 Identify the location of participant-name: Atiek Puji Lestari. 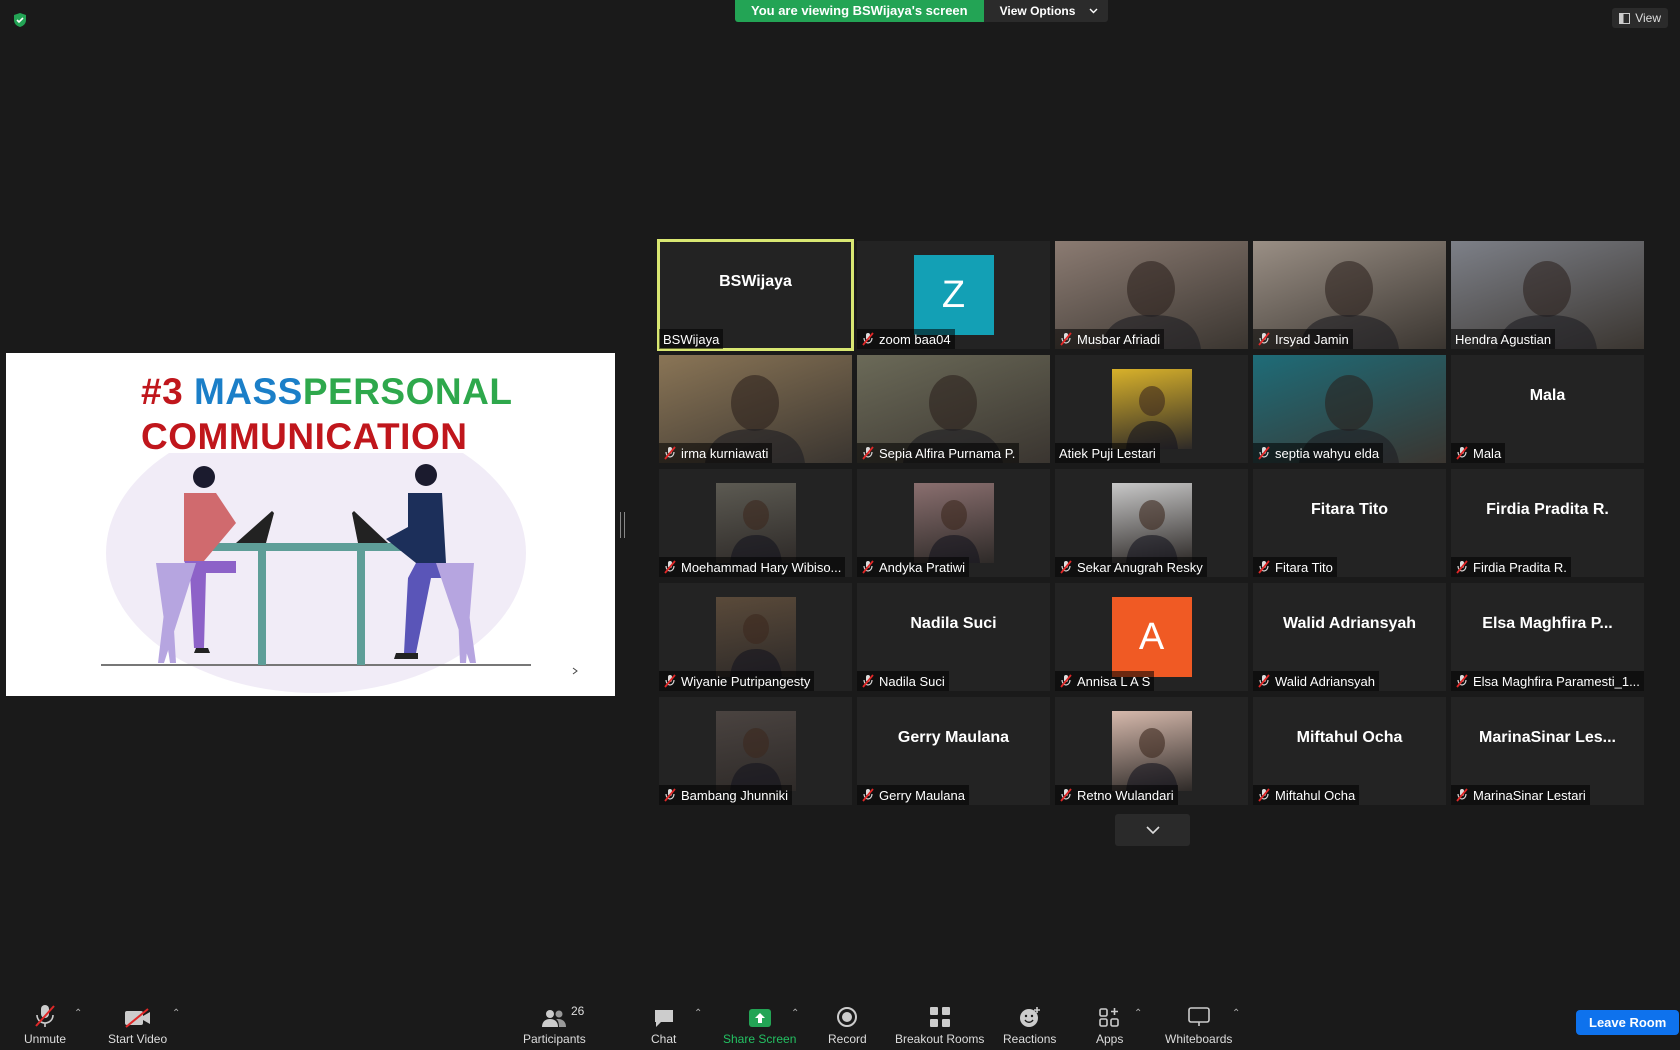
(1107, 453).